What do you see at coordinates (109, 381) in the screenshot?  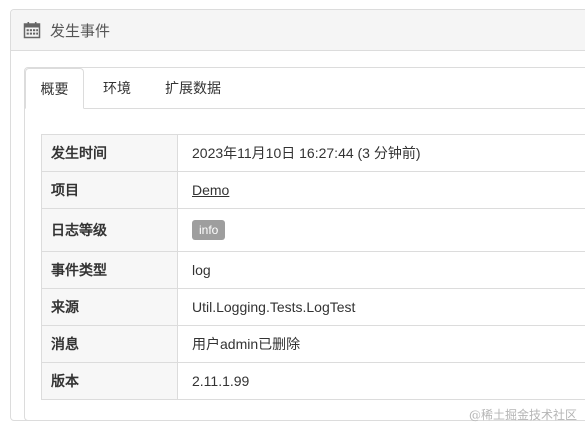 I see `row-label: 版本` at bounding box center [109, 381].